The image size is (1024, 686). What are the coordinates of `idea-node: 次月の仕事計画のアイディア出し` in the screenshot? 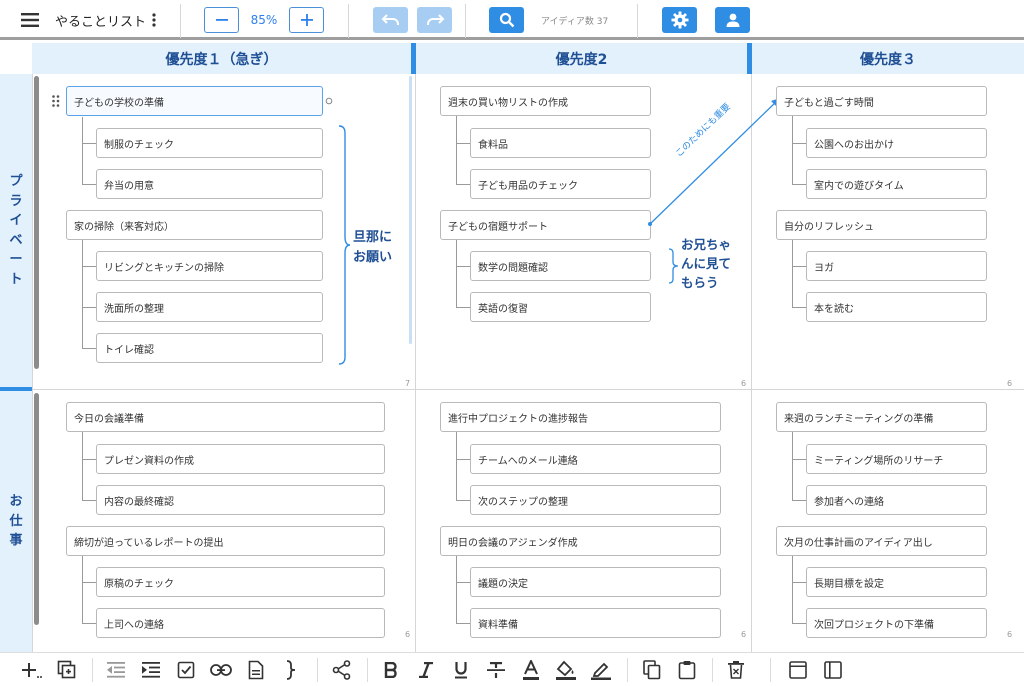 It's located at (881, 541).